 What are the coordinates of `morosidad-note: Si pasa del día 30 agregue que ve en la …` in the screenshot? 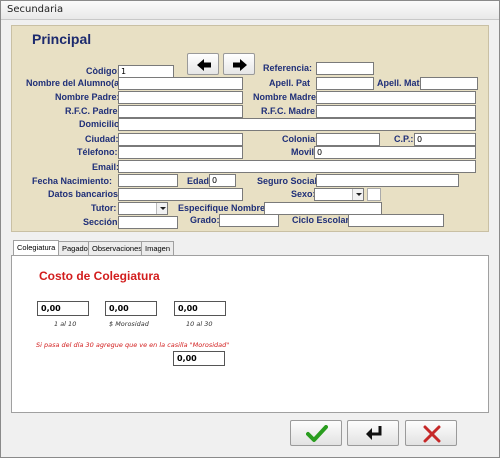 It's located at (133, 345).